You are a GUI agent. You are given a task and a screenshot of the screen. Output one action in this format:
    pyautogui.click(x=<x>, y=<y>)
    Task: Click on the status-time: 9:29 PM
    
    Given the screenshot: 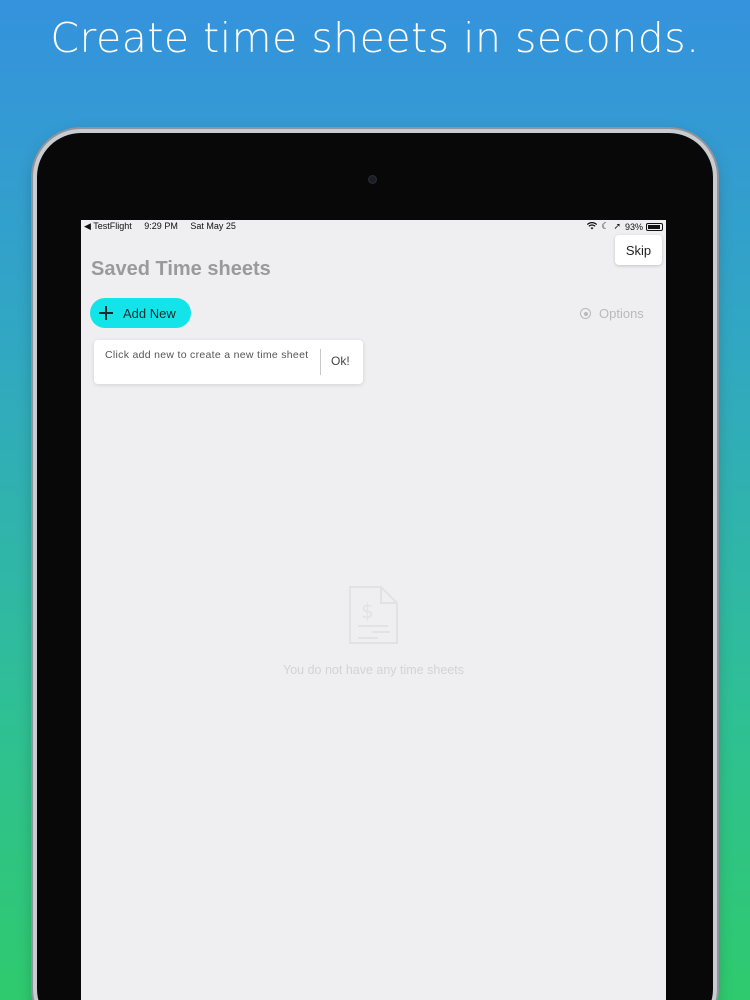 What is the action you would take?
    pyautogui.click(x=161, y=226)
    